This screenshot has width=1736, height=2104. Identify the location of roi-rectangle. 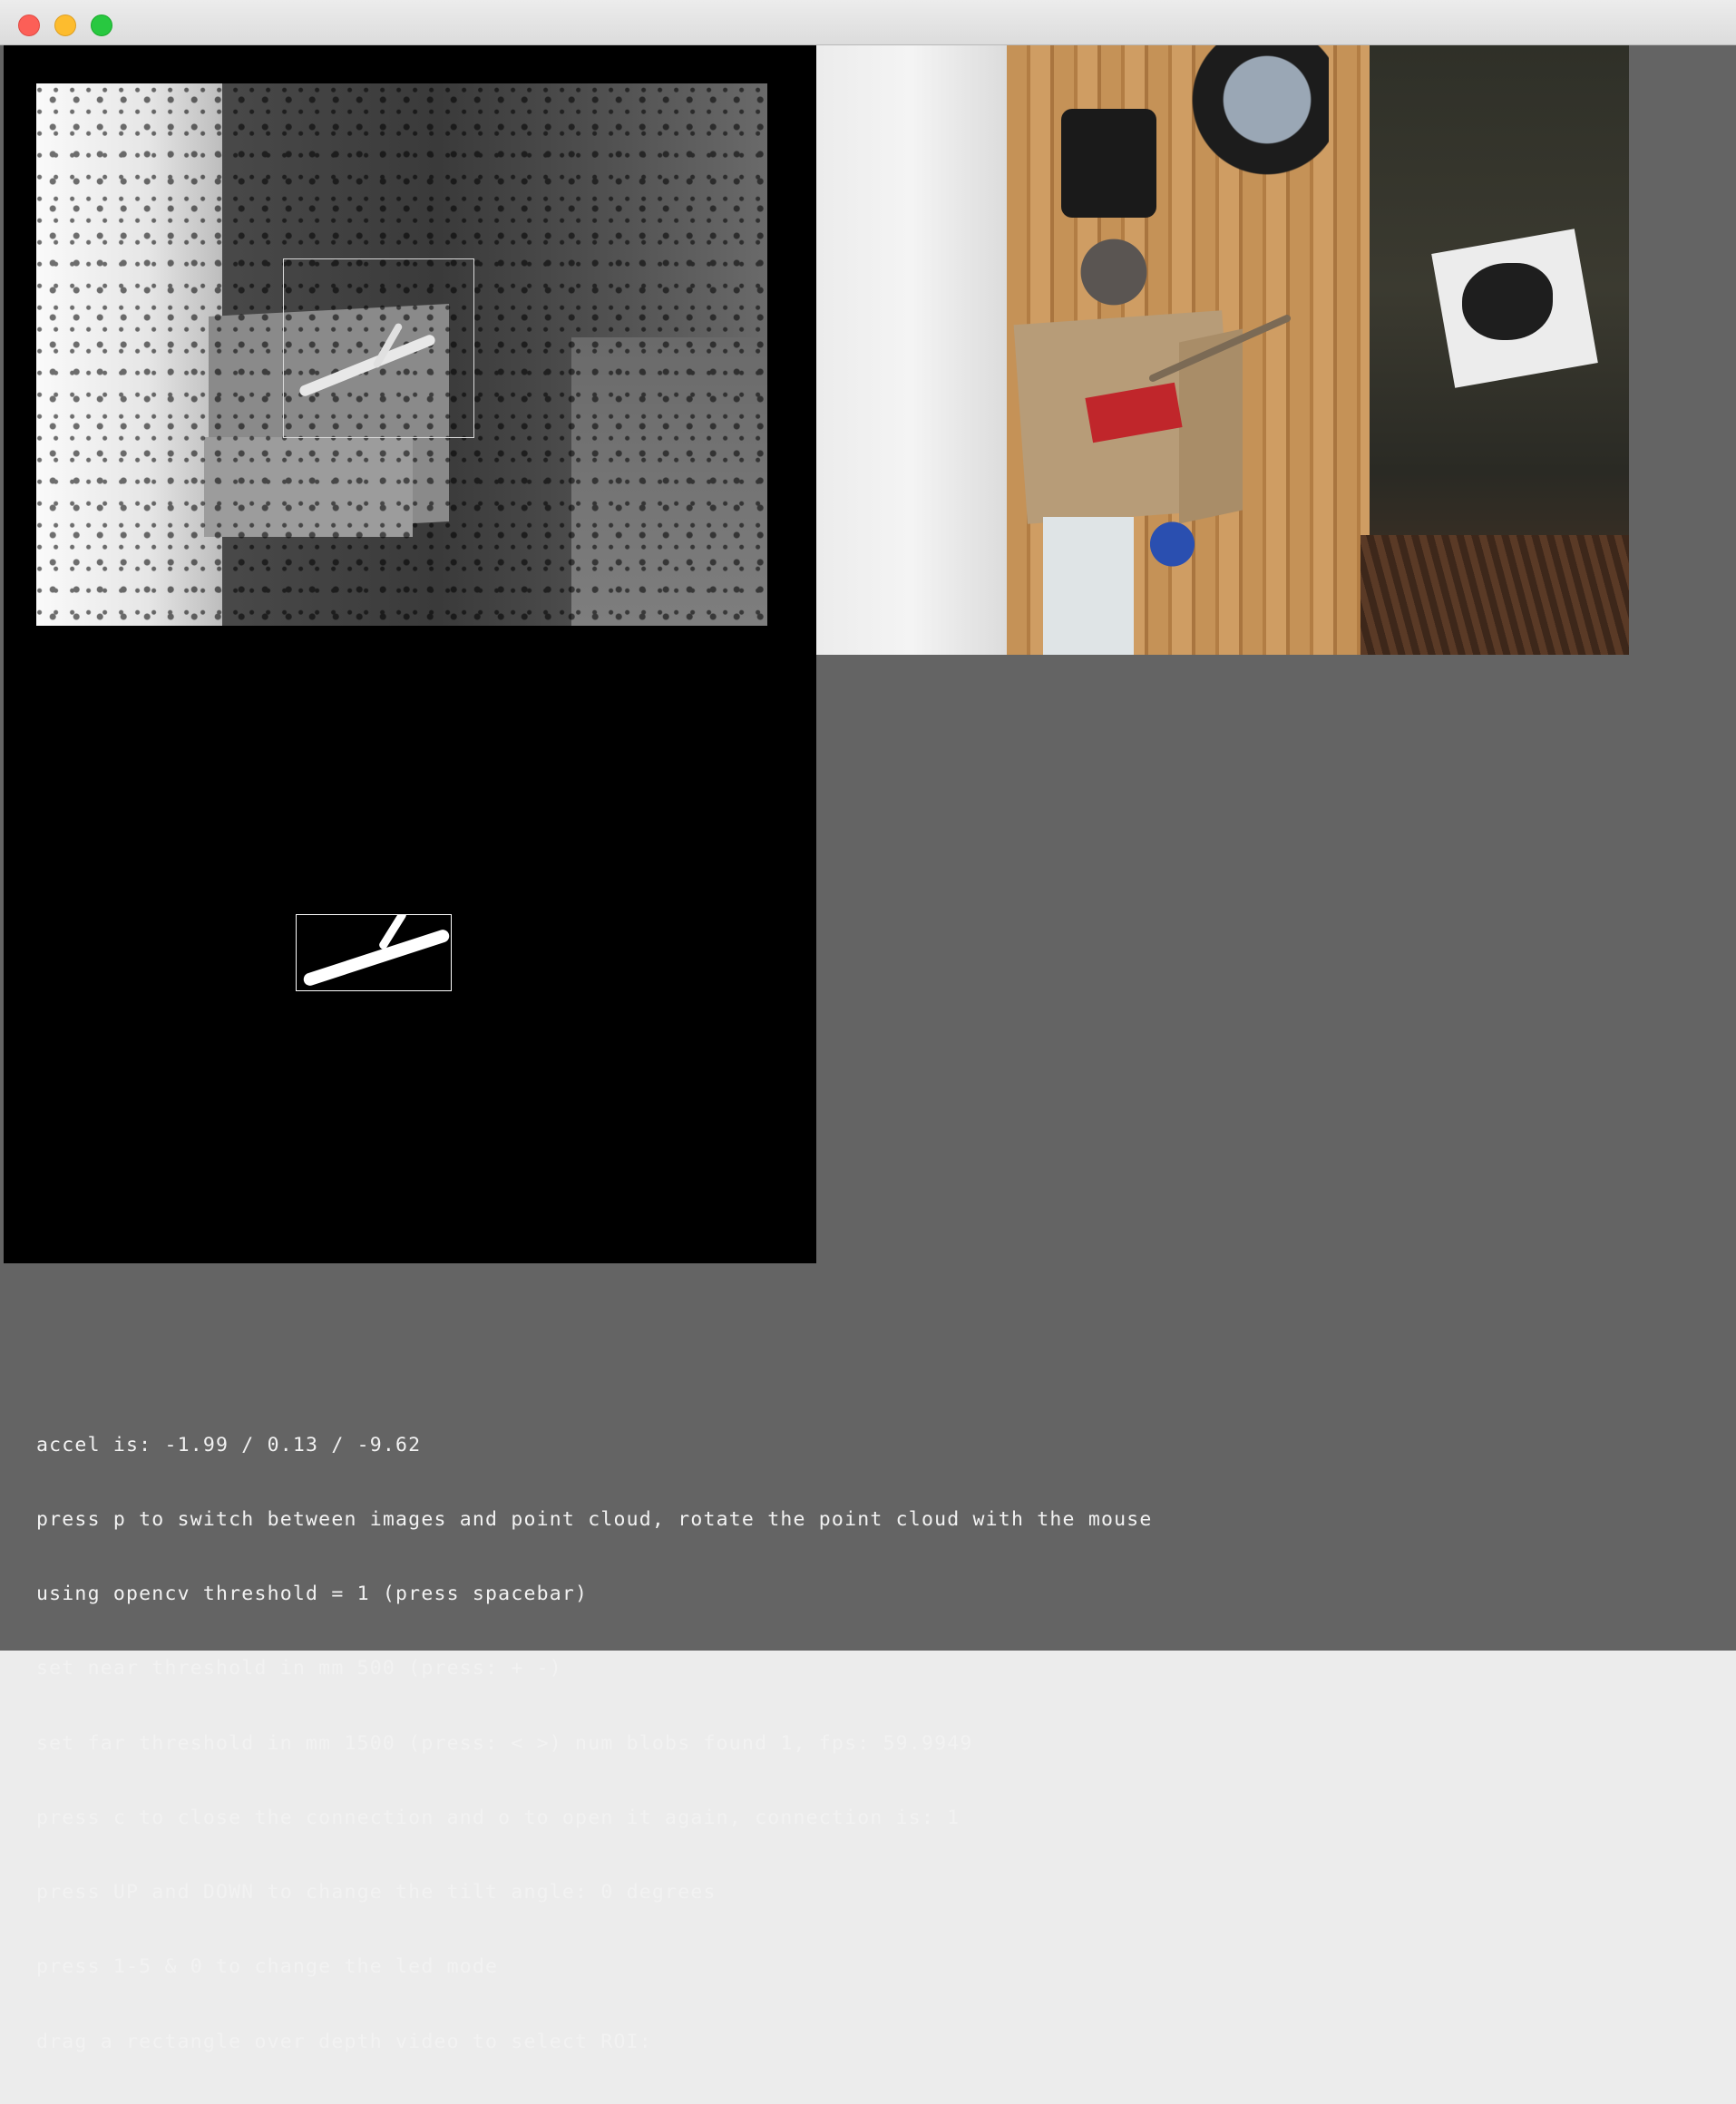
(378, 348).